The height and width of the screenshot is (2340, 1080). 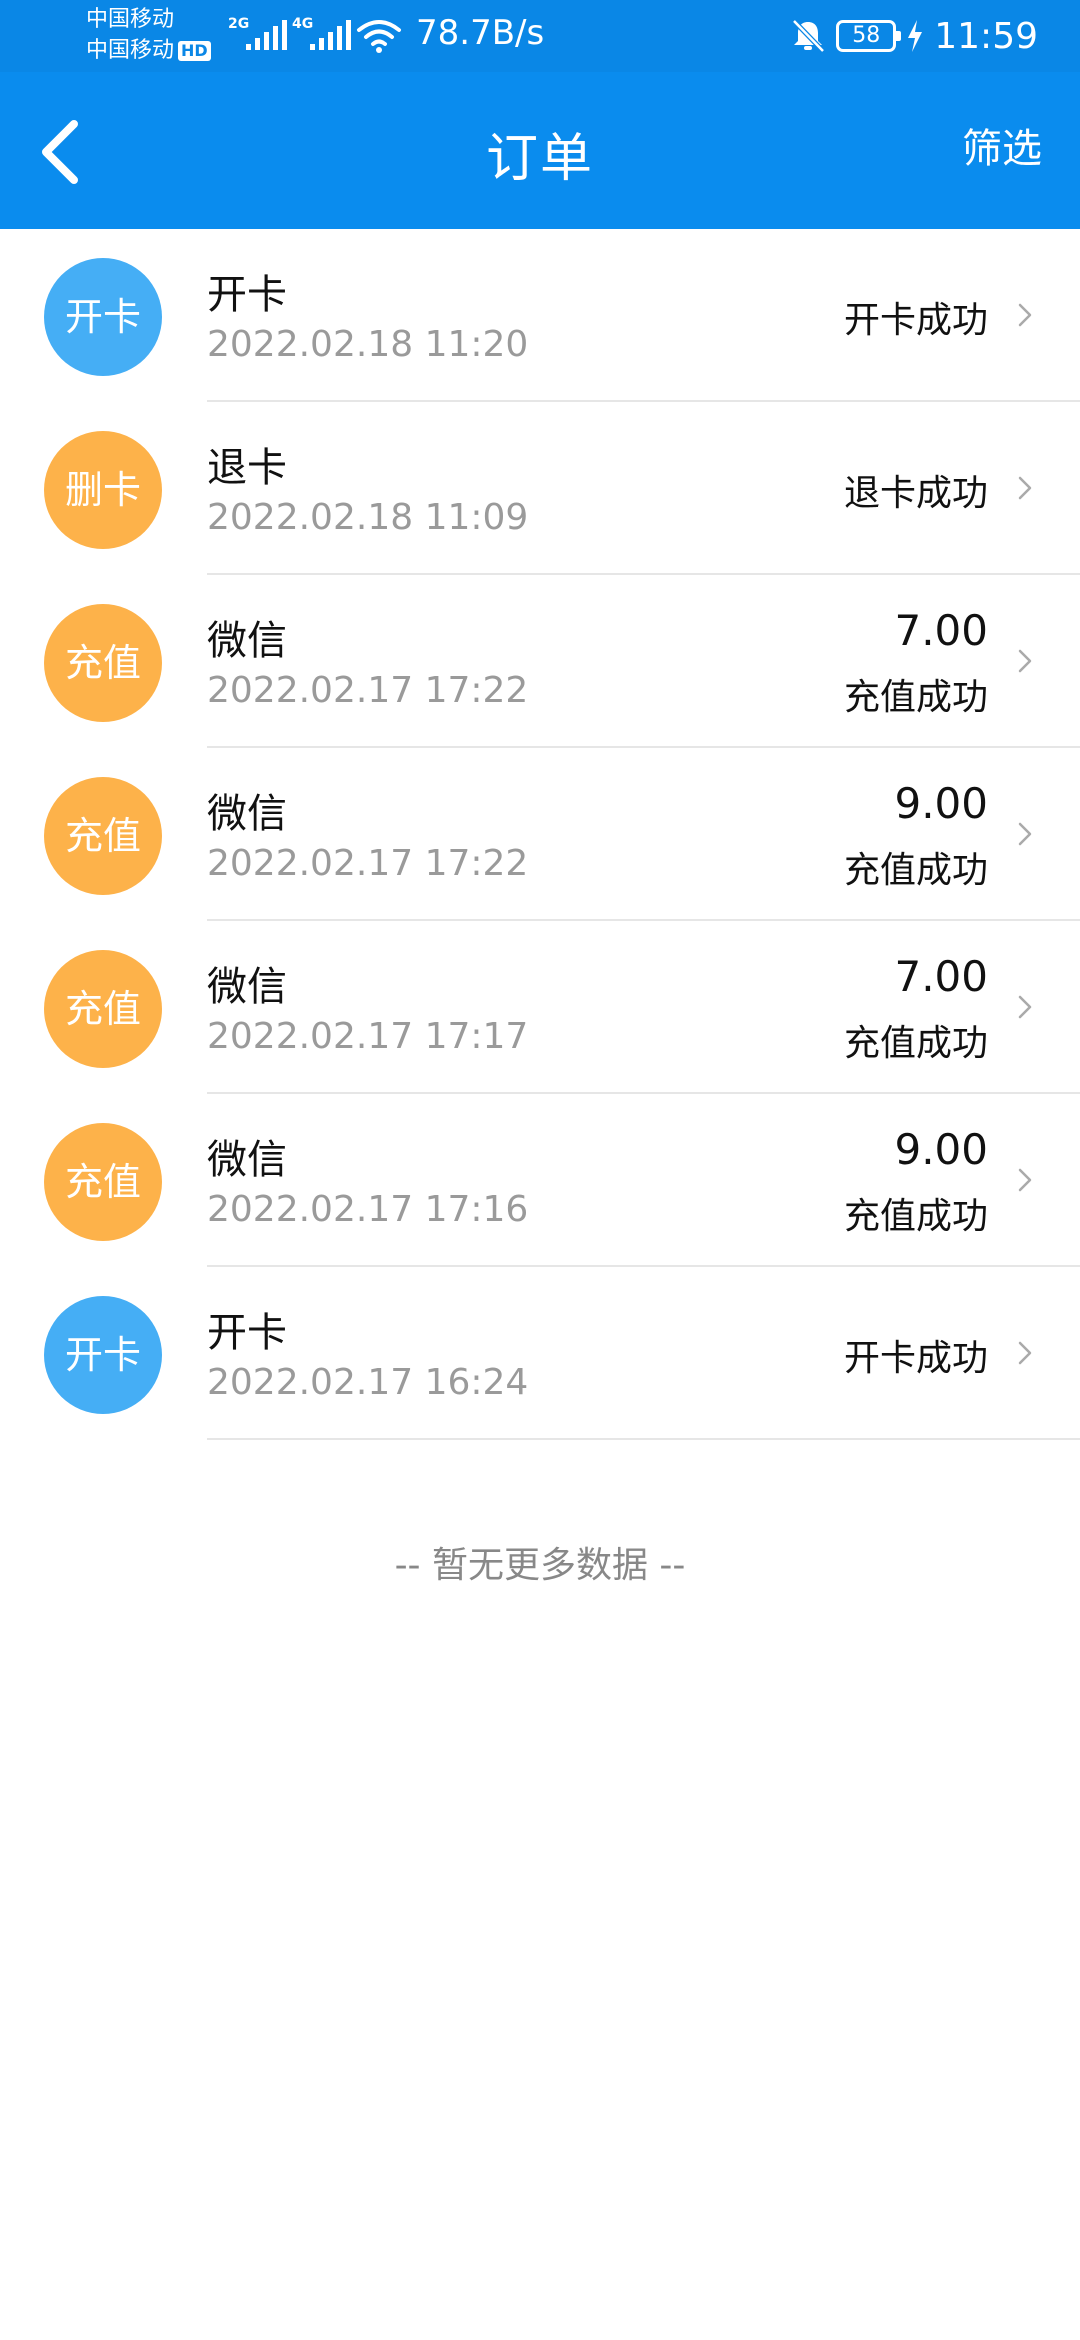 I want to click on order-row: 充值 微信 2022.02.17 17:22 9.00 充值成功, so click(x=540, y=834).